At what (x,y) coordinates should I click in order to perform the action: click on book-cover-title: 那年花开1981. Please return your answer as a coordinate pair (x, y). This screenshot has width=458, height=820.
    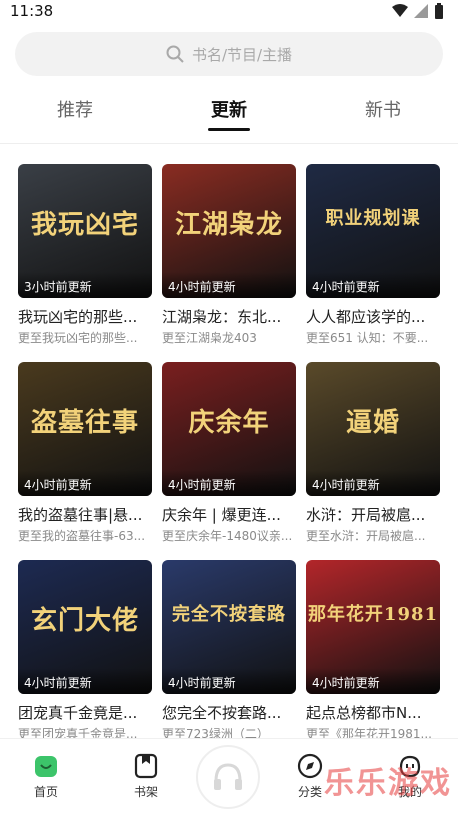
    Looking at the image, I should click on (373, 614).